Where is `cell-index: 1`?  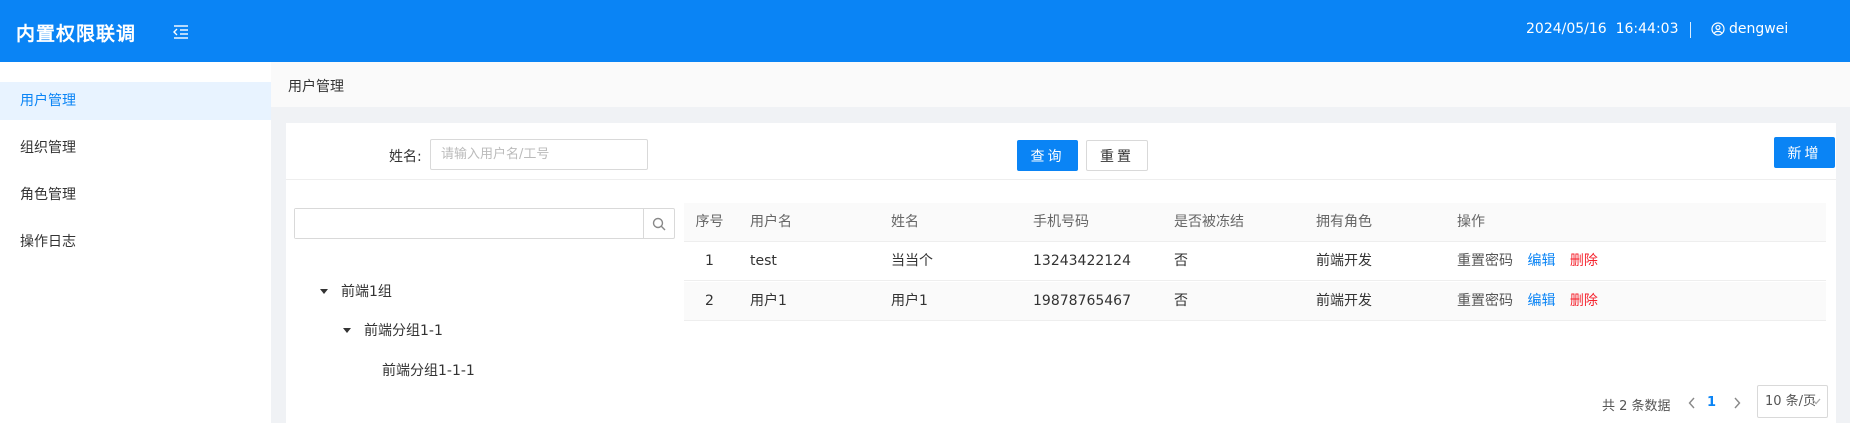
cell-index: 1 is located at coordinates (709, 261).